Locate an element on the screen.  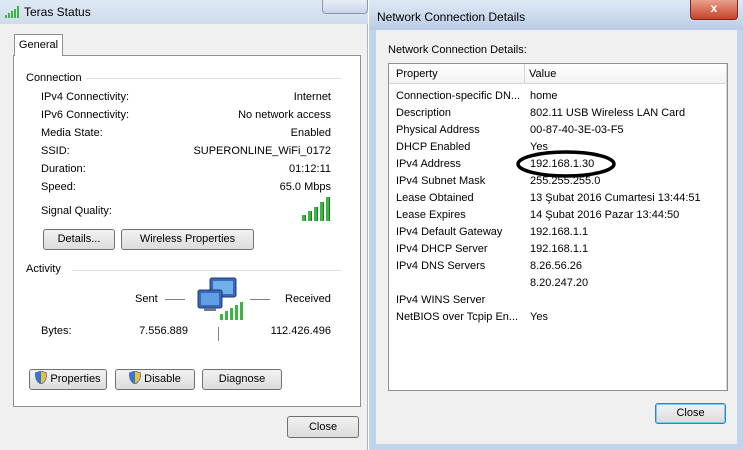
details-window-title: Network Connection Details is located at coordinates (451, 17).